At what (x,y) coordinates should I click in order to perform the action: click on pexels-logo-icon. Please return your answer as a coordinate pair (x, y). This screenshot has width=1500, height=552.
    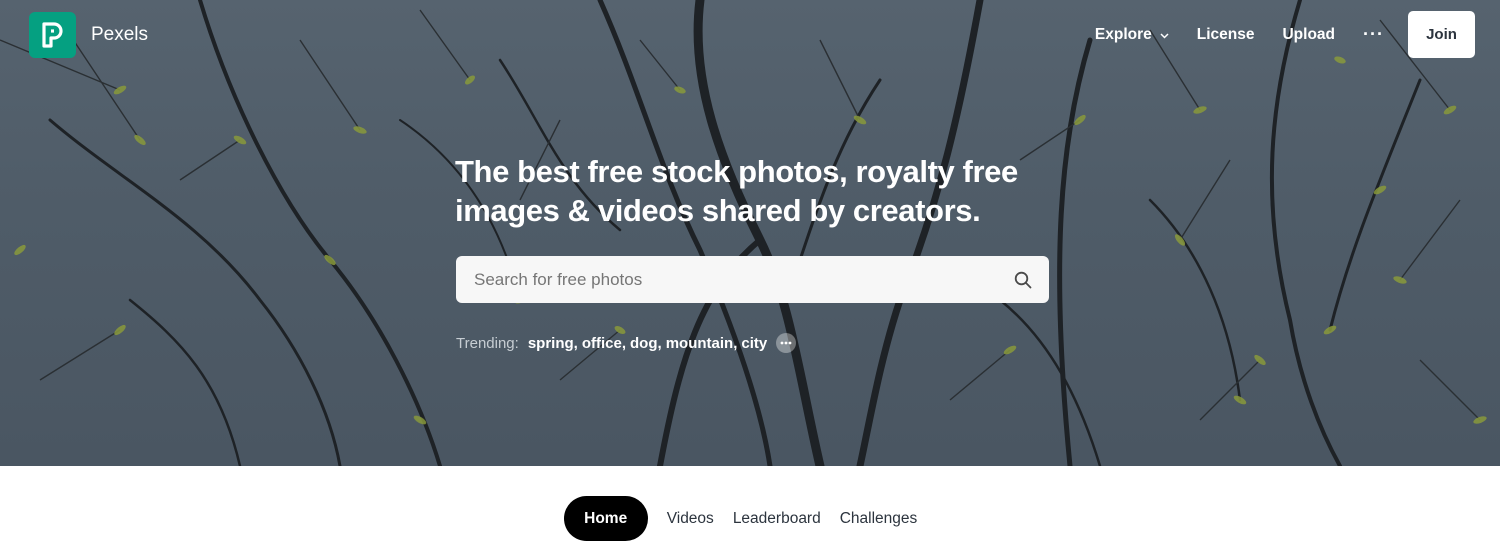
    Looking at the image, I should click on (52, 35).